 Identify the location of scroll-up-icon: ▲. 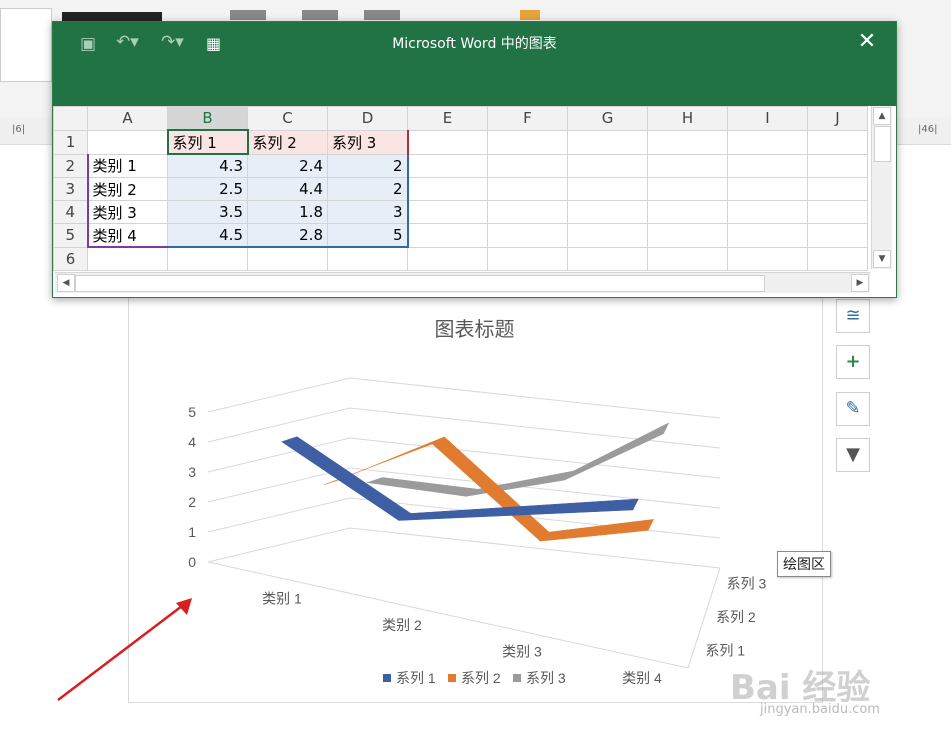
(882, 116).